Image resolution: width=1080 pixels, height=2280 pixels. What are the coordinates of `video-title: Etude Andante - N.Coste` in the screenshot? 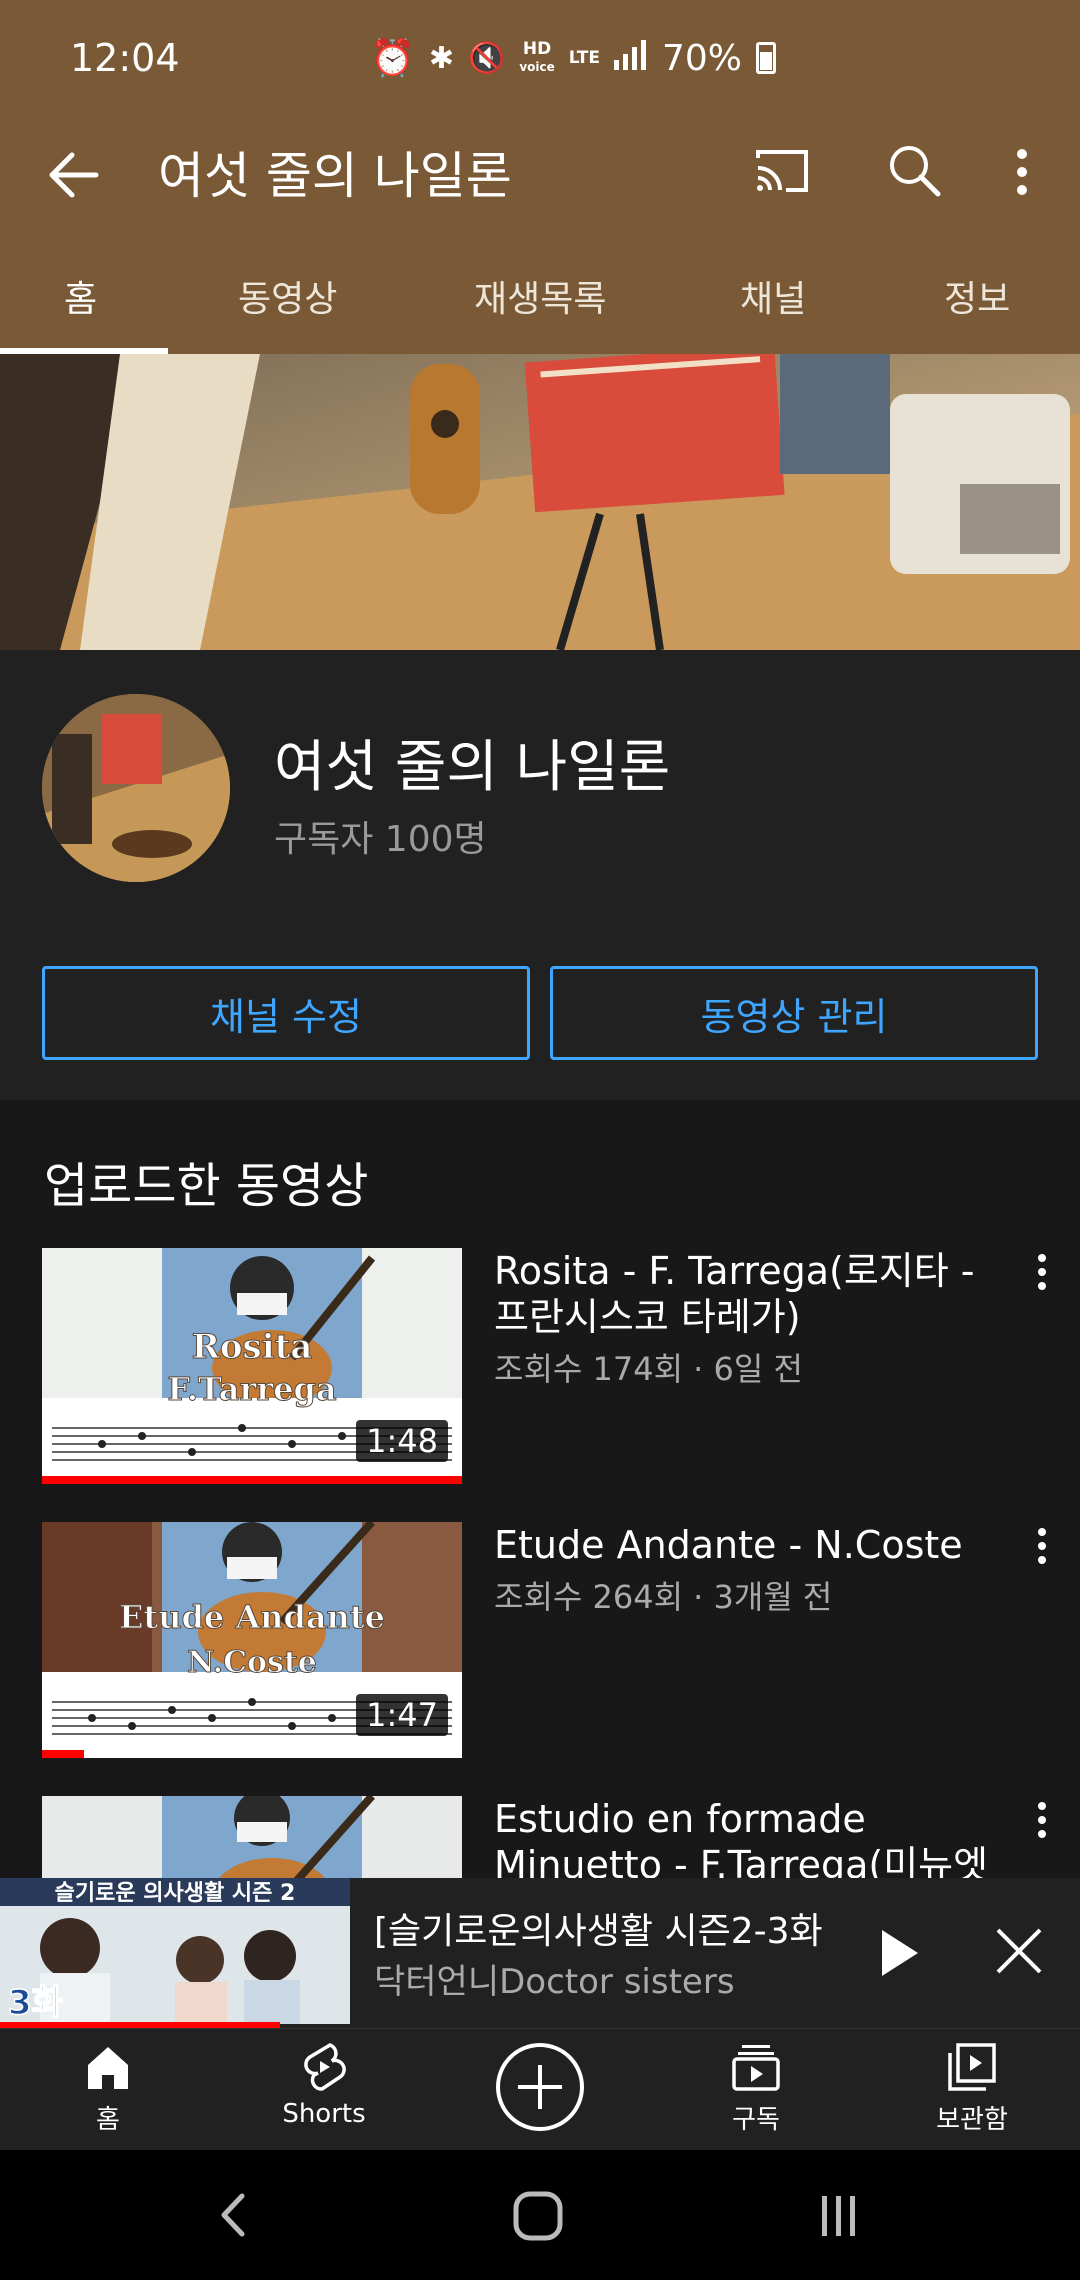 It's located at (744, 1545).